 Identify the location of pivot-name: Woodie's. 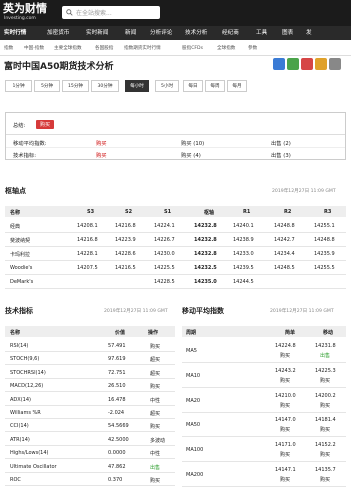
(21, 268).